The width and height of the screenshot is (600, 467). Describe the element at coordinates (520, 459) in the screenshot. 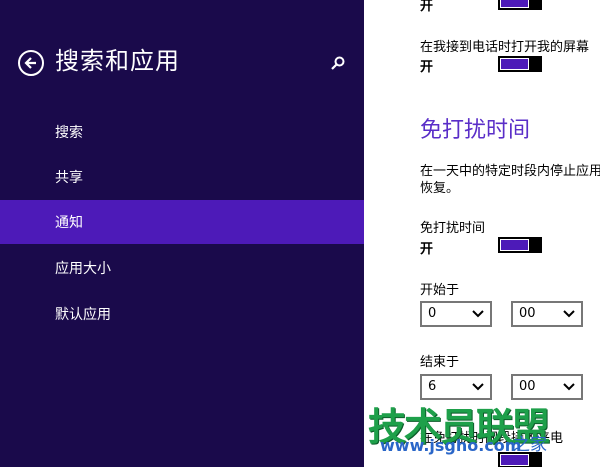

I see `calls-during-quiet-hours-toggle` at that location.